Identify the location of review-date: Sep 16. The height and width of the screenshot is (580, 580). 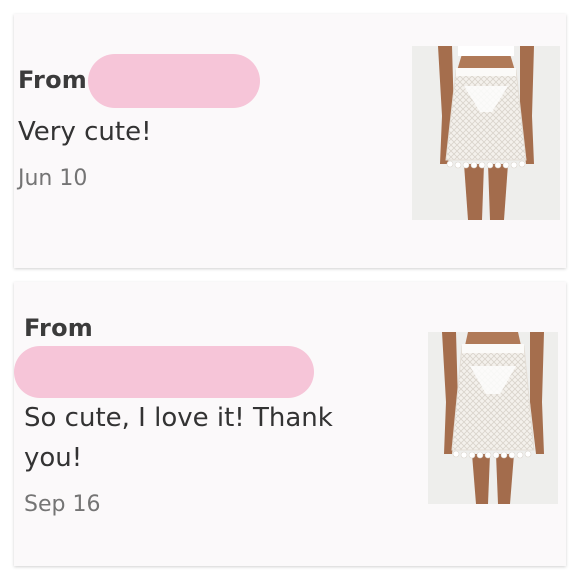
(62, 504).